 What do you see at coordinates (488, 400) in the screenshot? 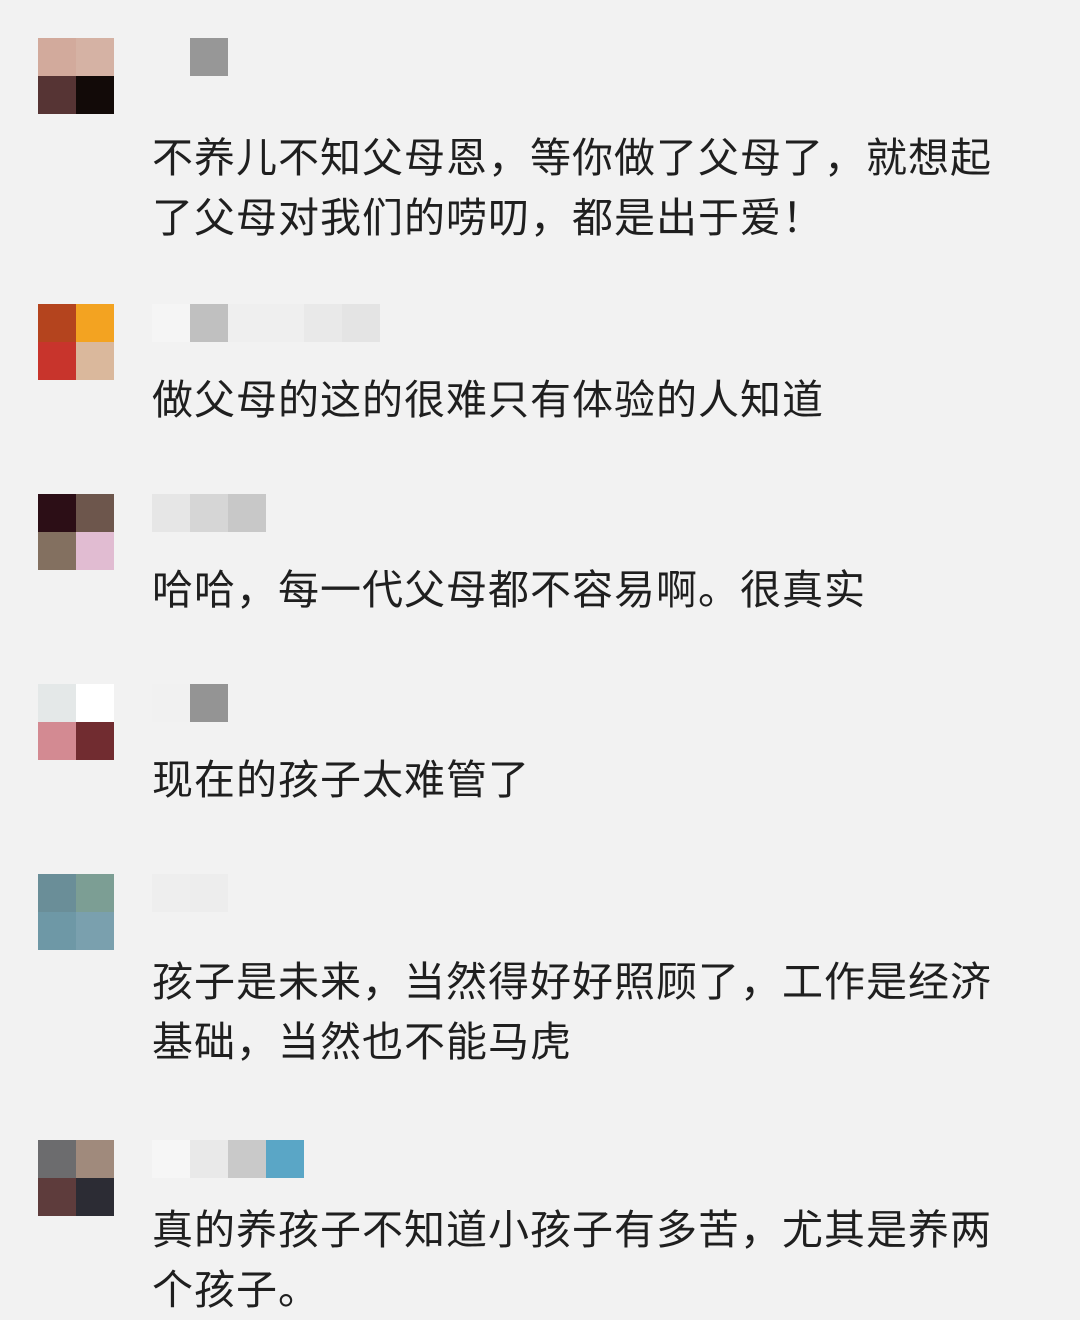
I see `comment-text: 做父母的这的很难只有体验的人知道` at bounding box center [488, 400].